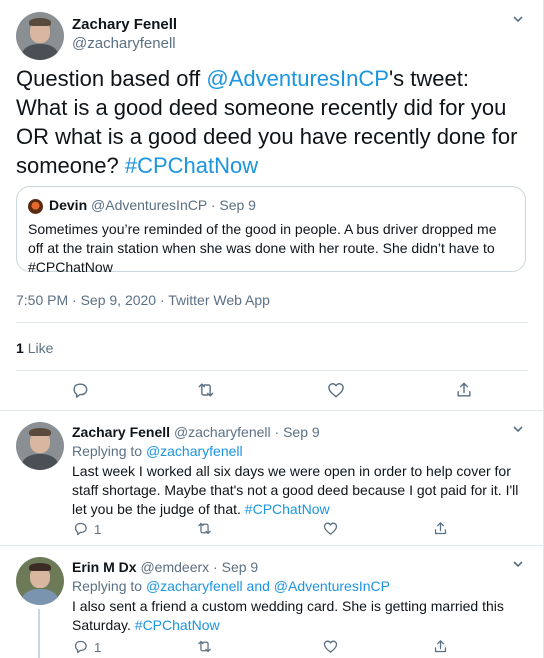 The height and width of the screenshot is (658, 544). I want to click on replying-and: and, so click(258, 586).